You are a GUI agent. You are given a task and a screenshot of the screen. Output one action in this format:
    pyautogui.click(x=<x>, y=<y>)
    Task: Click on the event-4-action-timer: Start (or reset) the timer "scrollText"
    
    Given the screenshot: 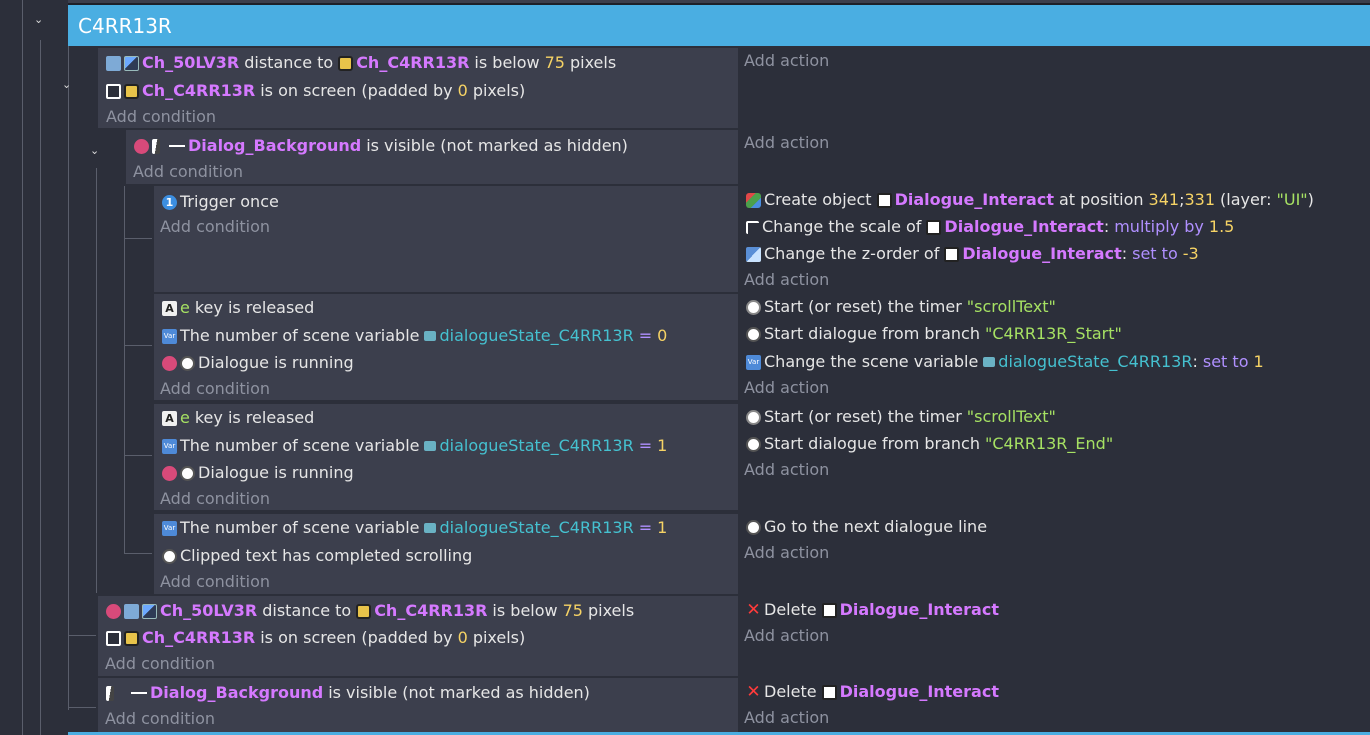 What is the action you would take?
    pyautogui.click(x=901, y=307)
    